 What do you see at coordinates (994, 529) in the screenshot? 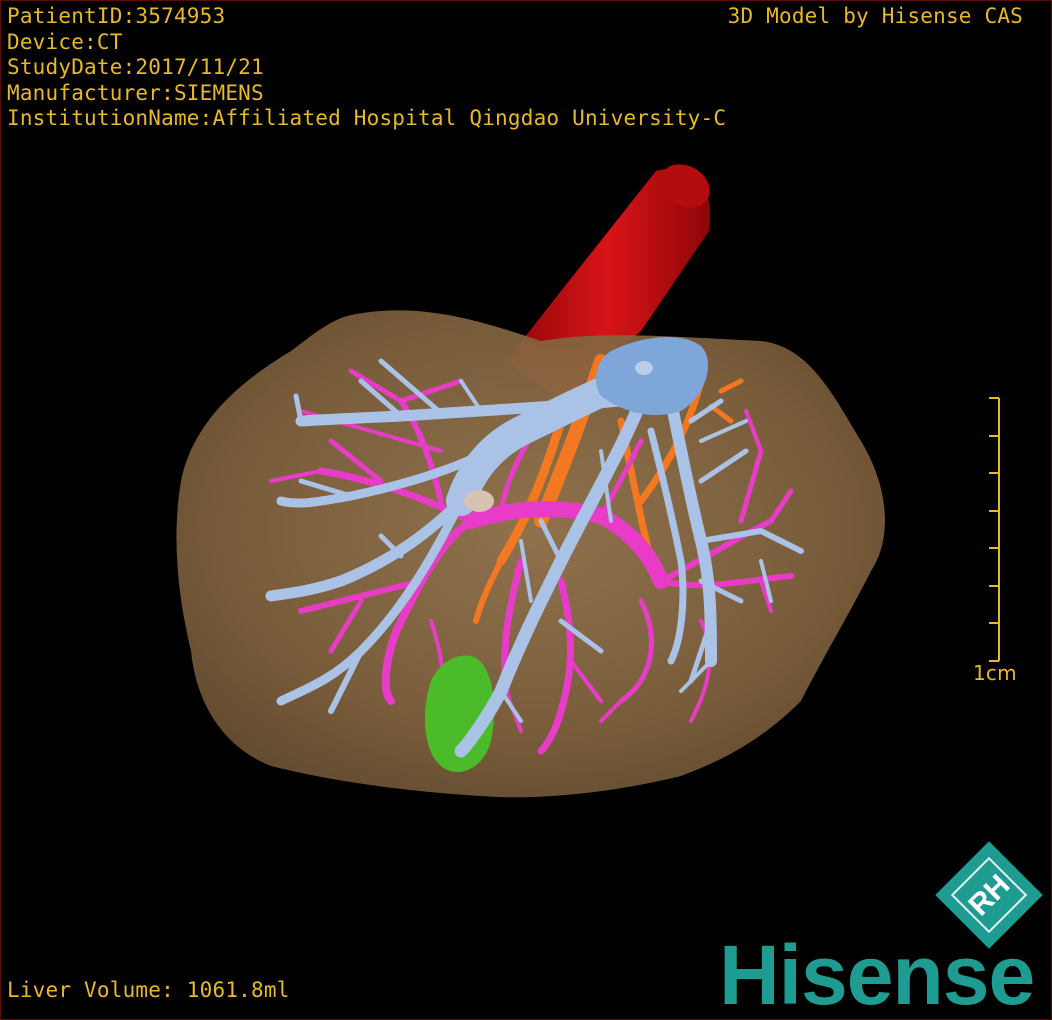
I see `scale-bar` at bounding box center [994, 529].